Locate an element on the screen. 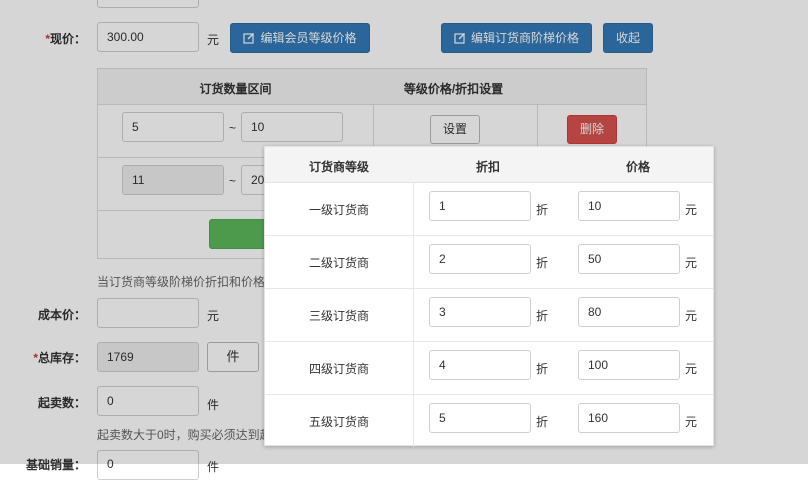 The image size is (808, 480). popup-header: 订货商等级 折扣 价格 is located at coordinates (489, 165).